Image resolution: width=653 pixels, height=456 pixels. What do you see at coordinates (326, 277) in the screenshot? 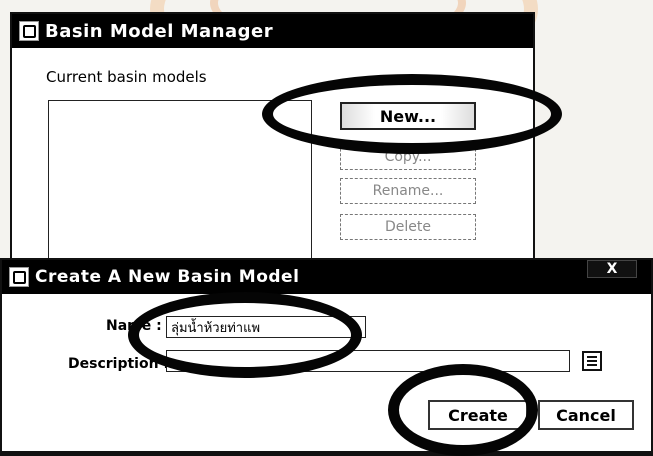
I see `dialog-titlebar: Create A New Basin Model` at bounding box center [326, 277].